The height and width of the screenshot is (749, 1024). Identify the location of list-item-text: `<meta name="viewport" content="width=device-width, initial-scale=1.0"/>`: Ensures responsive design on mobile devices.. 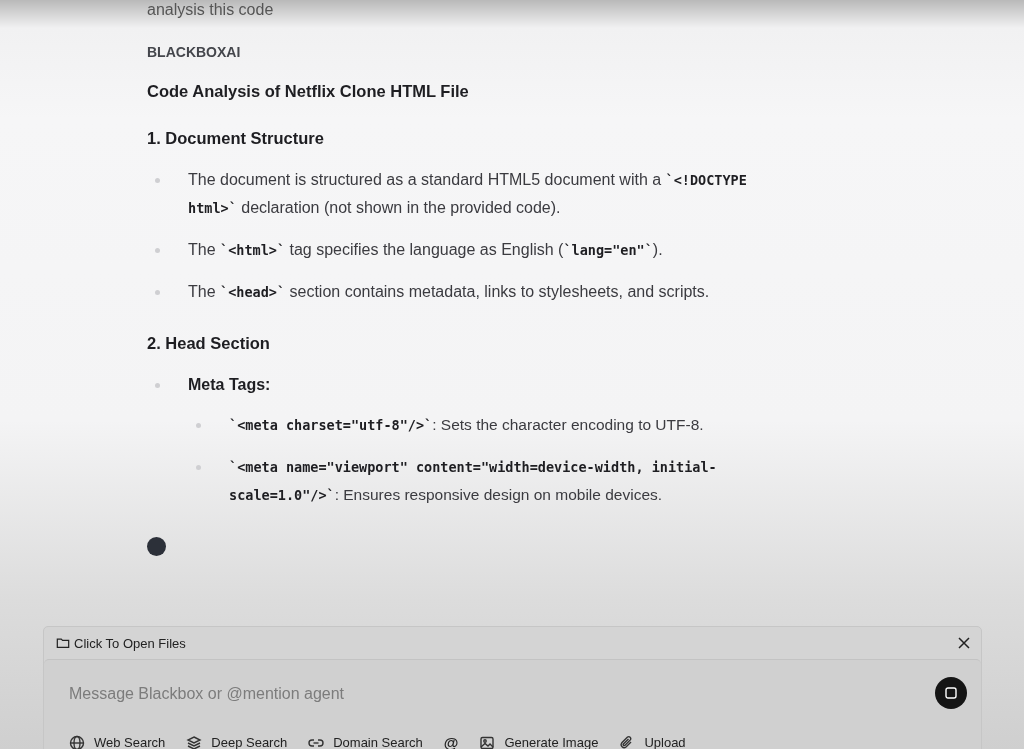
(473, 481).